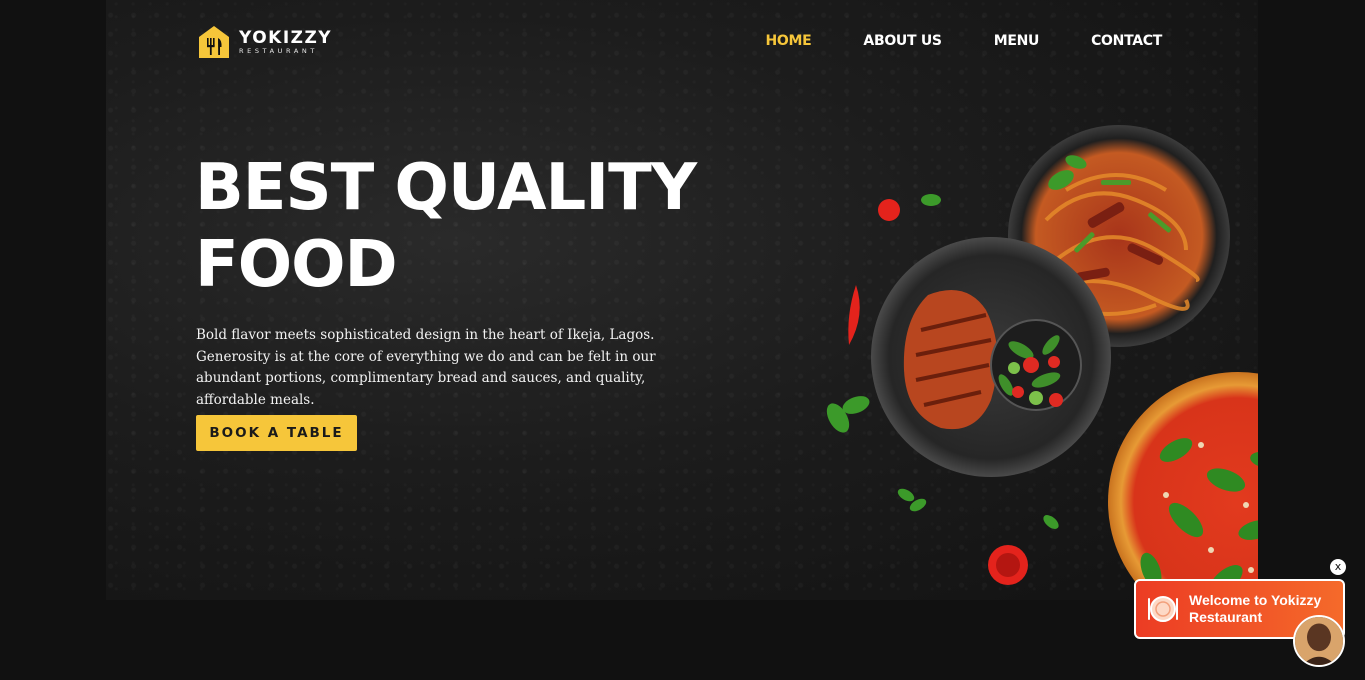  Describe the element at coordinates (276, 433) in the screenshot. I see `book-a-table-button: BOOK A TABLE` at that location.